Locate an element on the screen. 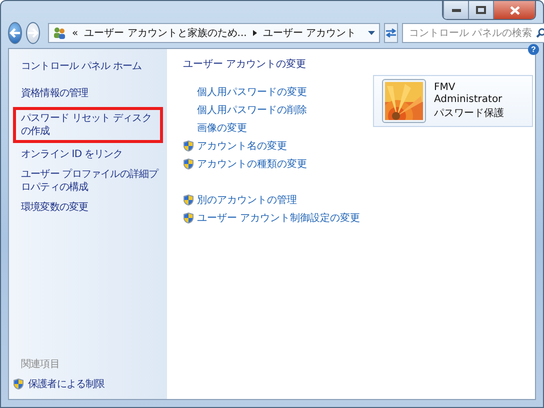  minimize-button is located at coordinates (455, 10).